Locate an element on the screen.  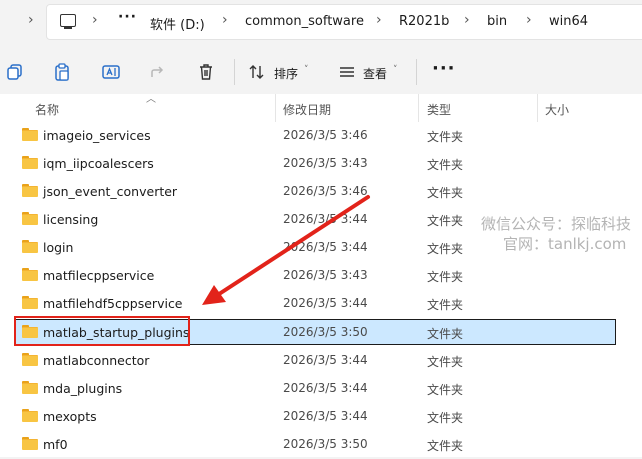
highlight-box is located at coordinates (102, 331).